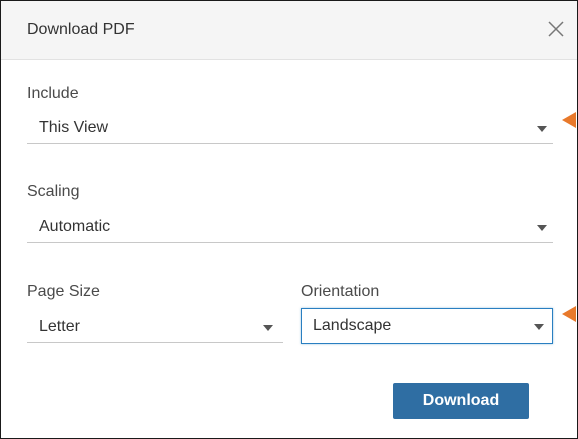 The width and height of the screenshot is (578, 439). I want to click on orientation-label: Orientation, so click(340, 291).